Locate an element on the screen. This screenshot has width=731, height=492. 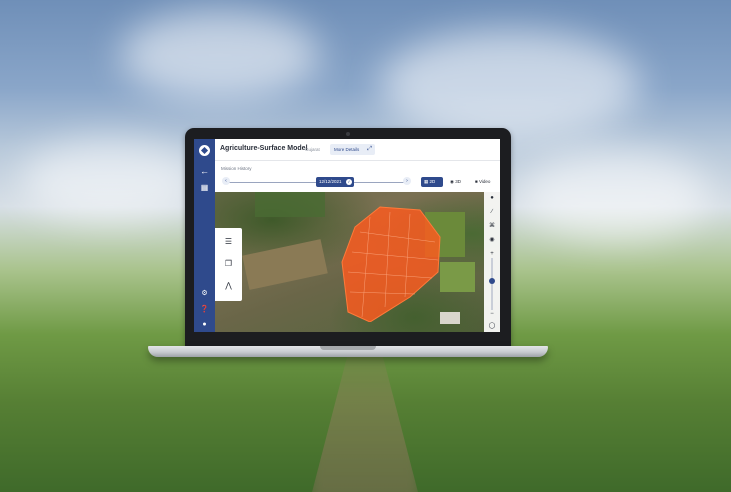
laptop-notch is located at coordinates (348, 348).